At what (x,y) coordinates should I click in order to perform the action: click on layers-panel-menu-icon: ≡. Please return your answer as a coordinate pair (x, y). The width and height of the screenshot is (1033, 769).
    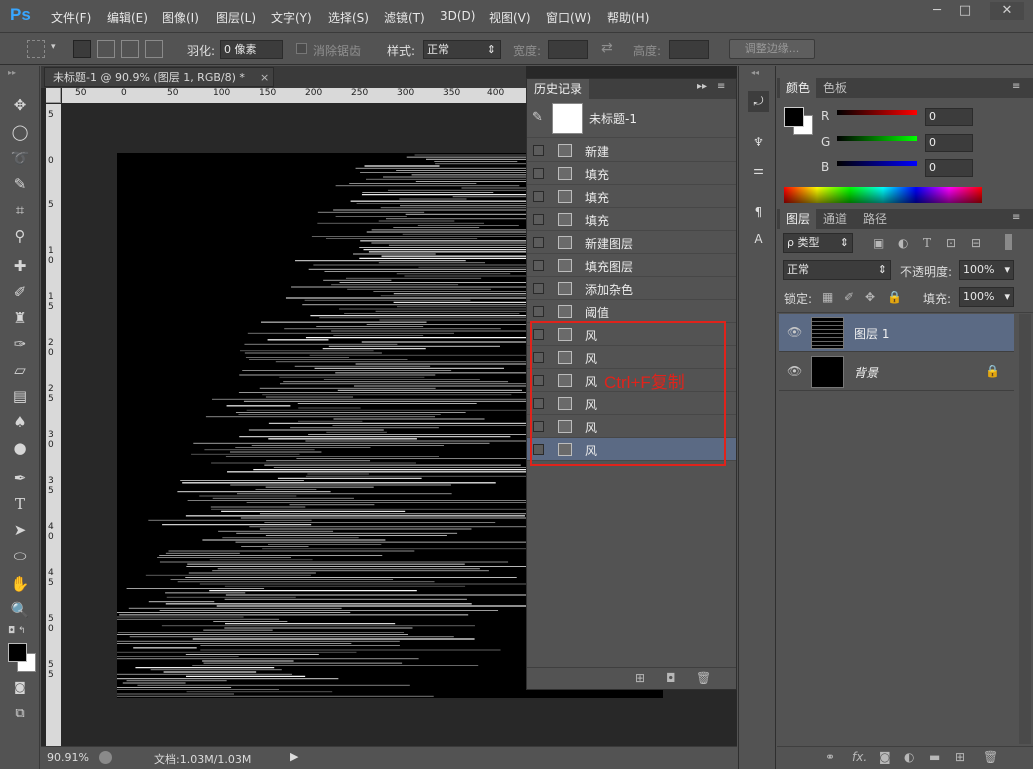
    Looking at the image, I should click on (1016, 217).